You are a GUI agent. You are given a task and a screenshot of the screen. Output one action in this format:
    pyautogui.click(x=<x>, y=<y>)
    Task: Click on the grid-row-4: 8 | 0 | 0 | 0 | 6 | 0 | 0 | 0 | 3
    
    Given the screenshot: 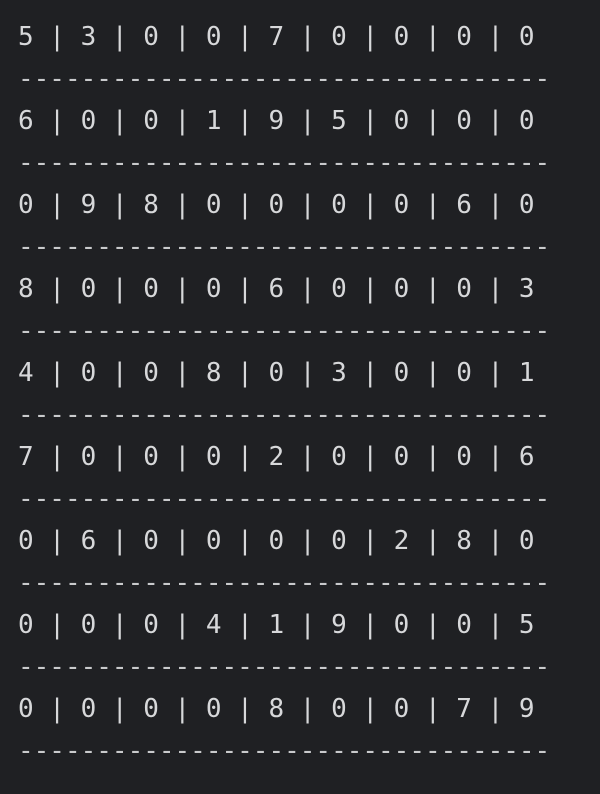 What is the action you would take?
    pyautogui.click(x=276, y=289)
    